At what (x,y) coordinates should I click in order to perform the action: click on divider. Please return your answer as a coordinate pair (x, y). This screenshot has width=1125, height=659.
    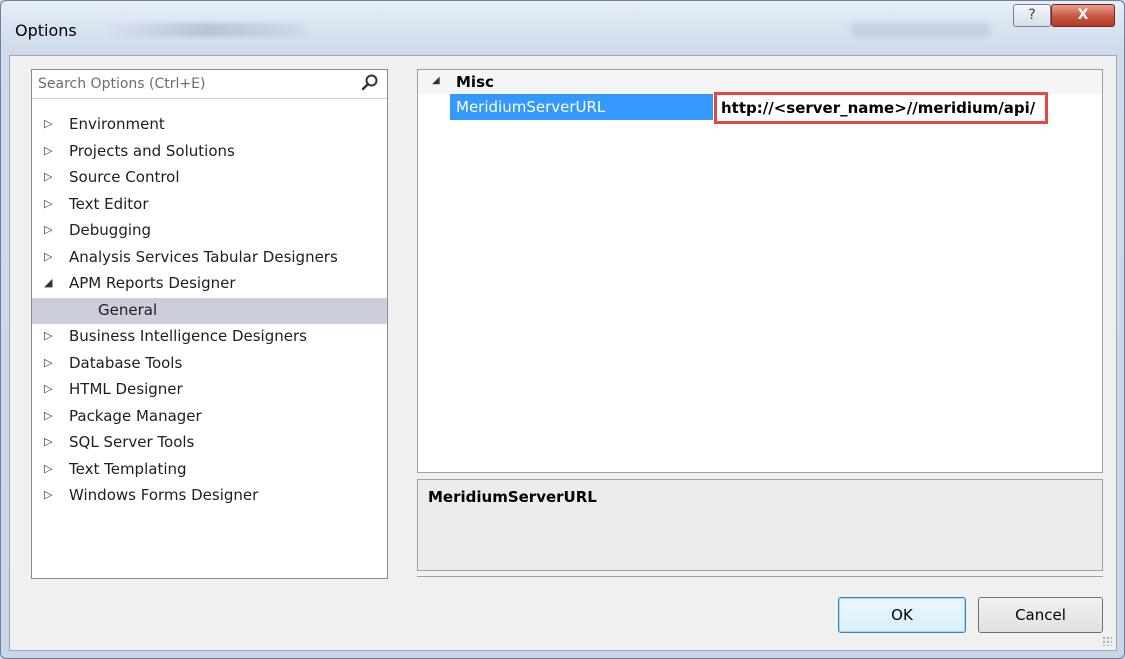
    Looking at the image, I should click on (760, 576).